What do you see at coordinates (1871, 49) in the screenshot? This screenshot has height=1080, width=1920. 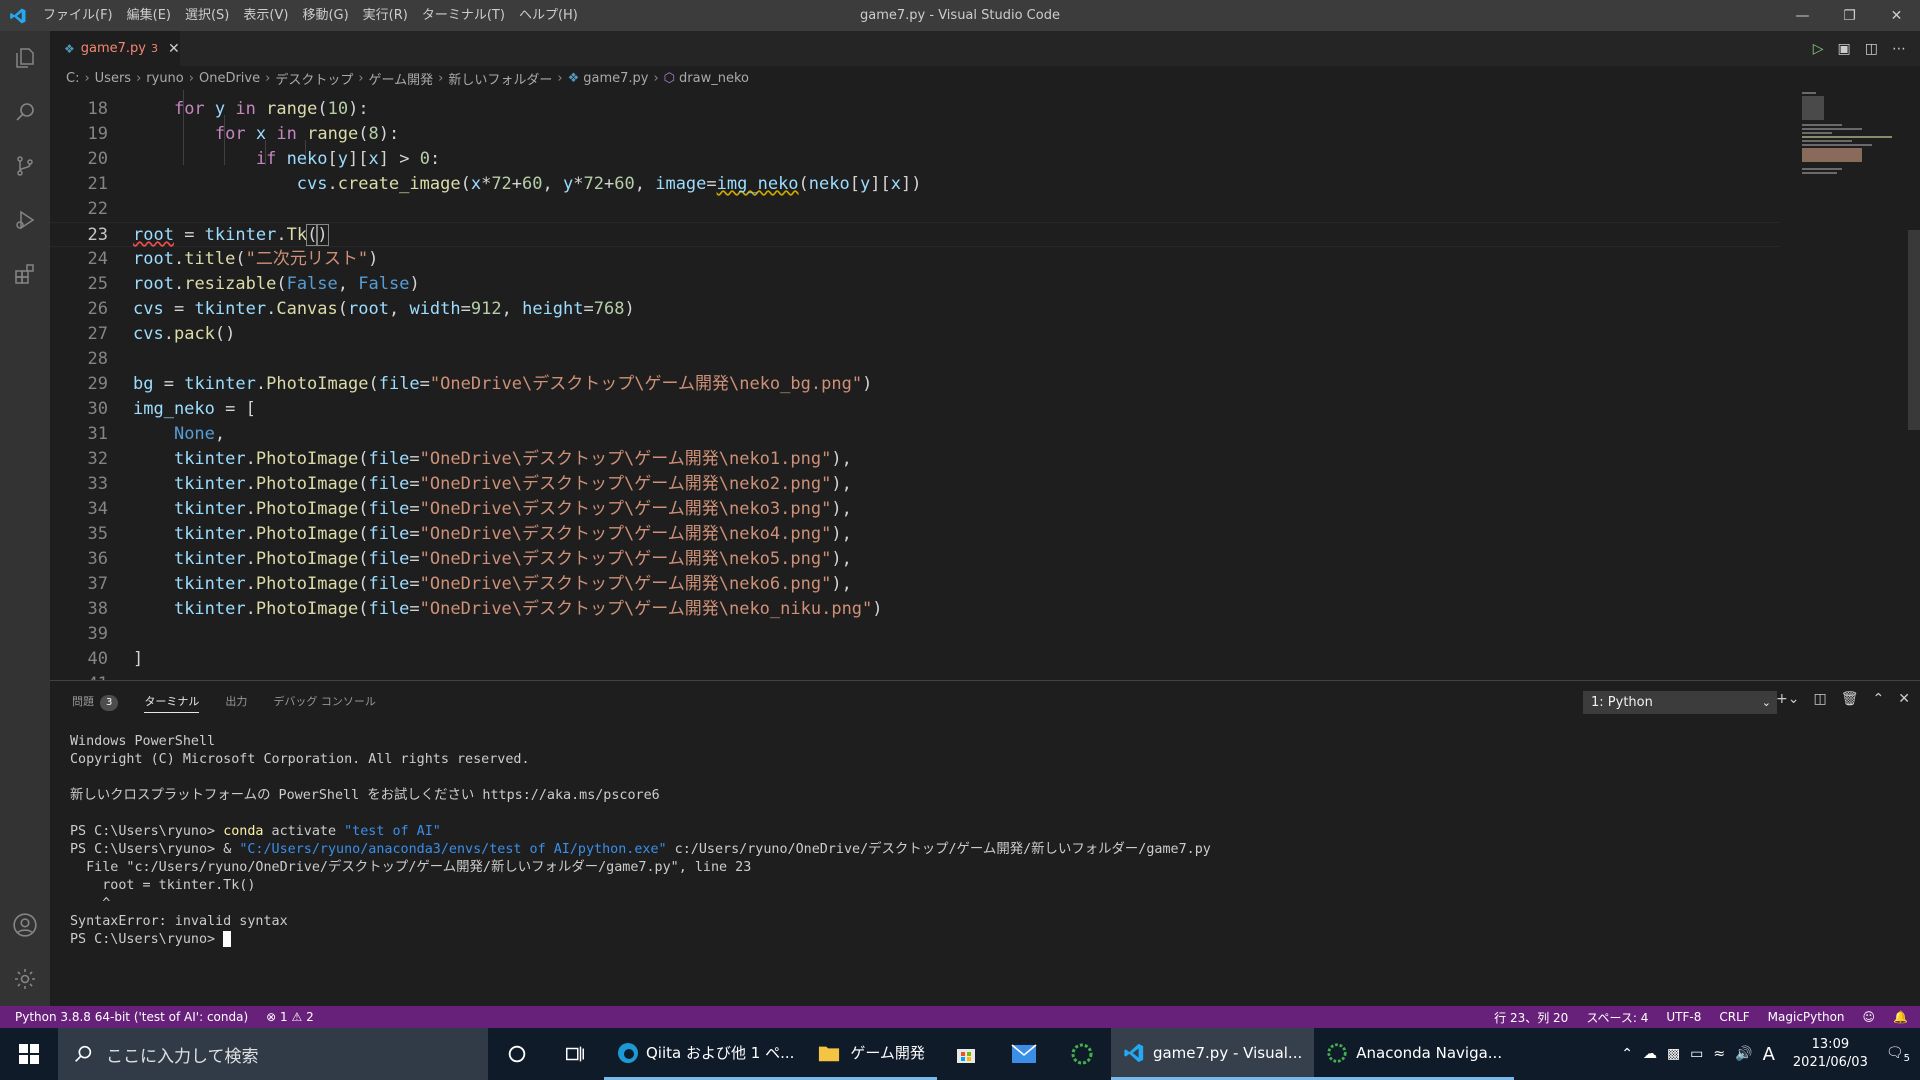 I see `split-editor-icon: ◫` at bounding box center [1871, 49].